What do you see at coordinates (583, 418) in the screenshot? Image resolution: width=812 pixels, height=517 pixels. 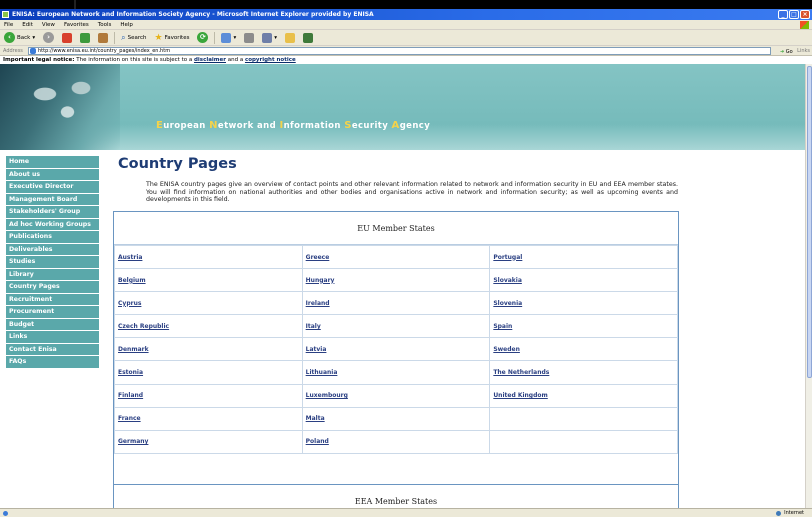 I see `table-cell` at bounding box center [583, 418].